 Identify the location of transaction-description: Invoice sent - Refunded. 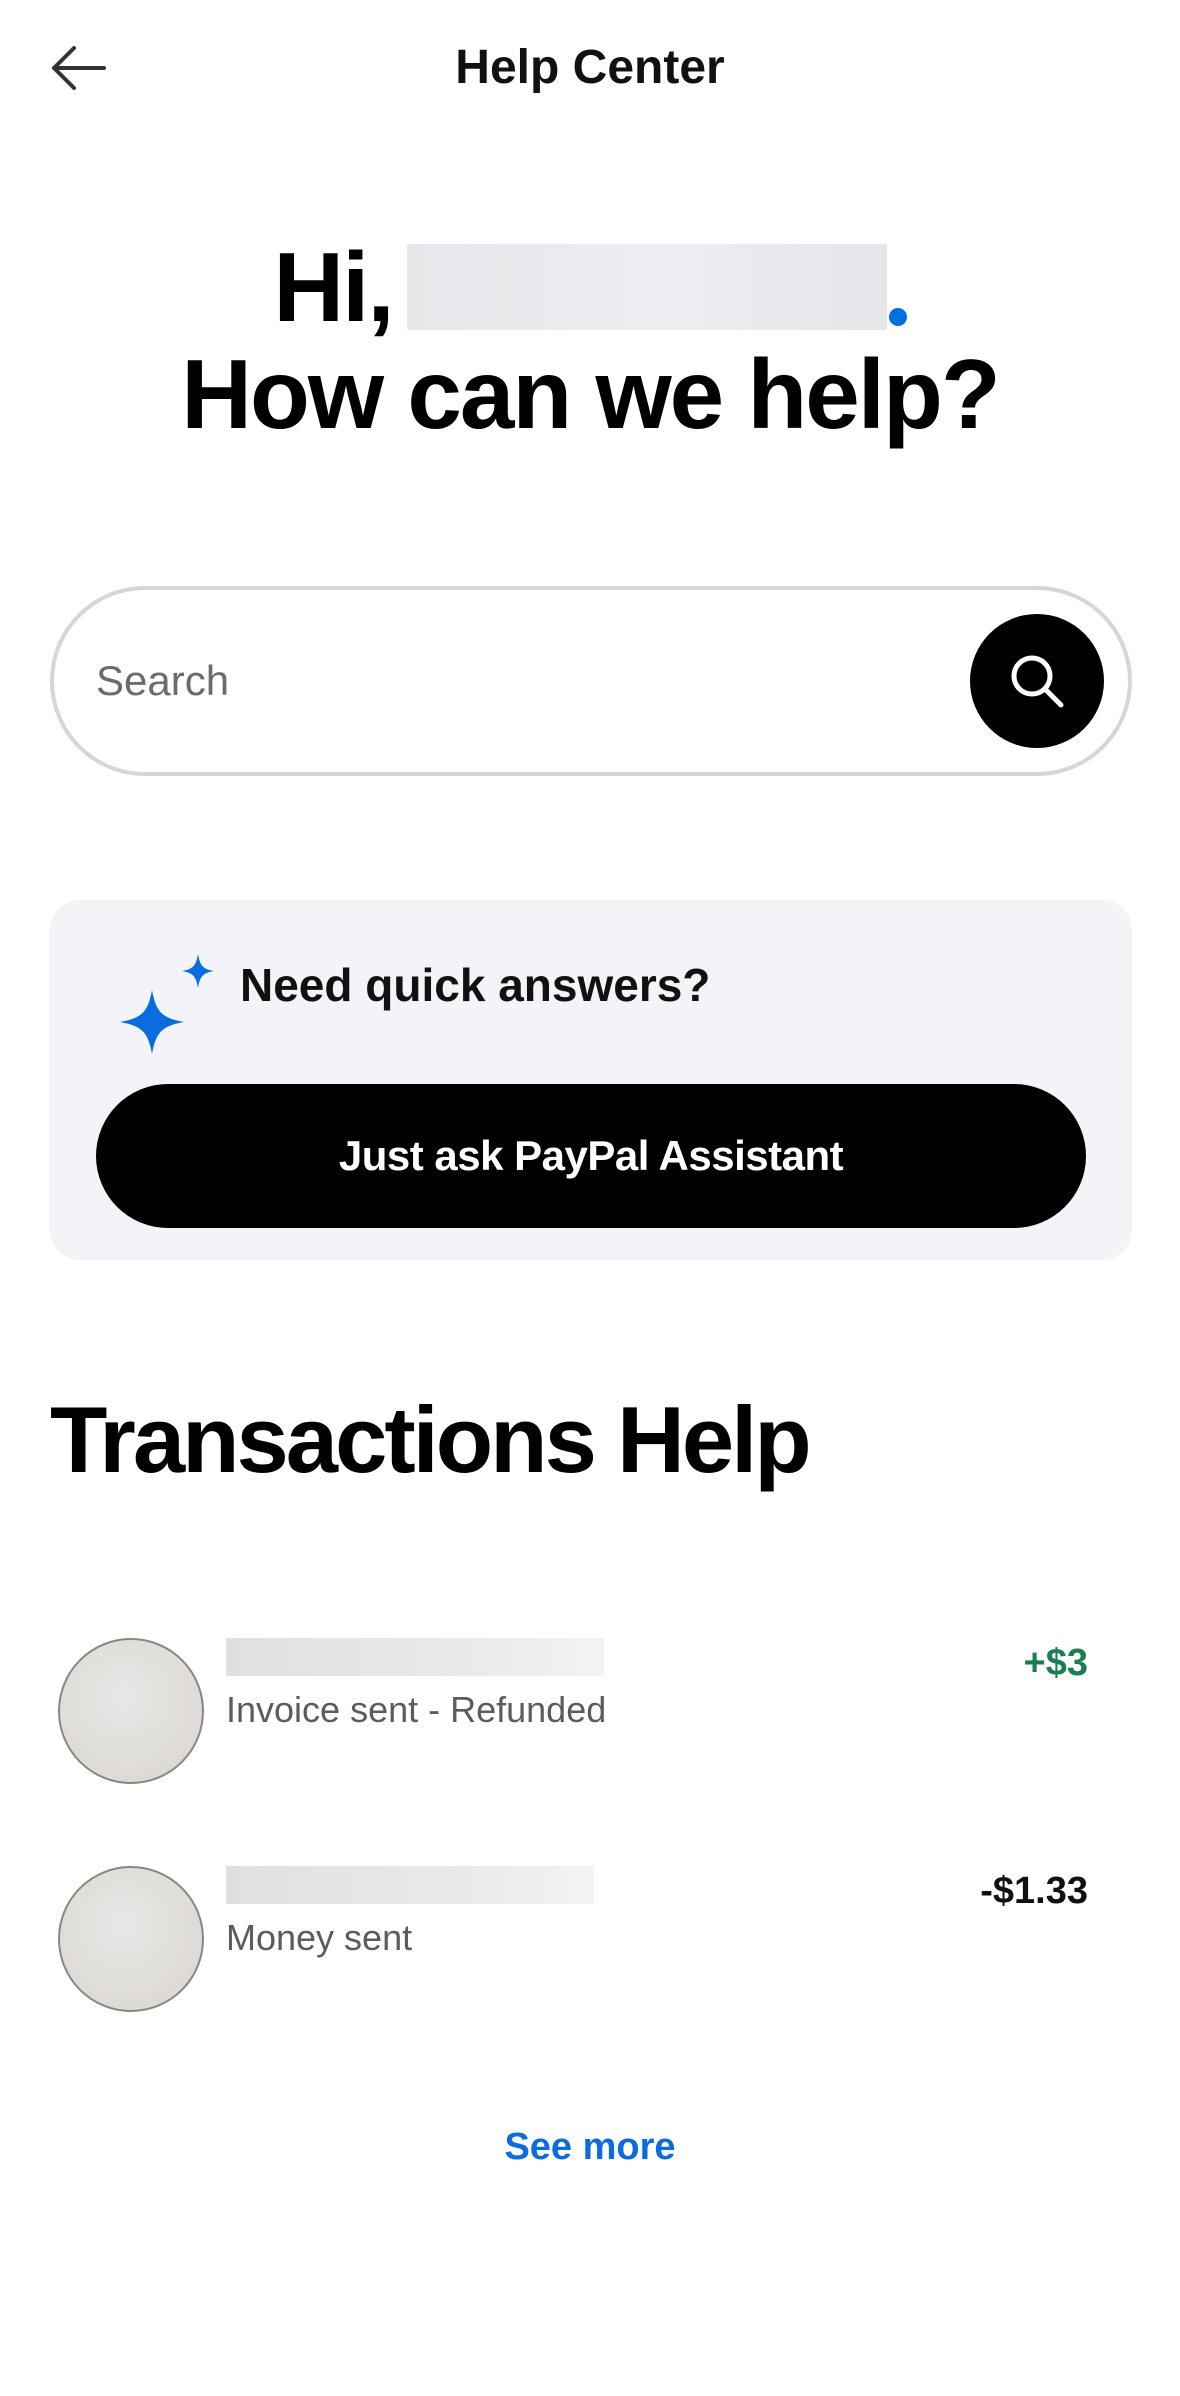
(416, 1709).